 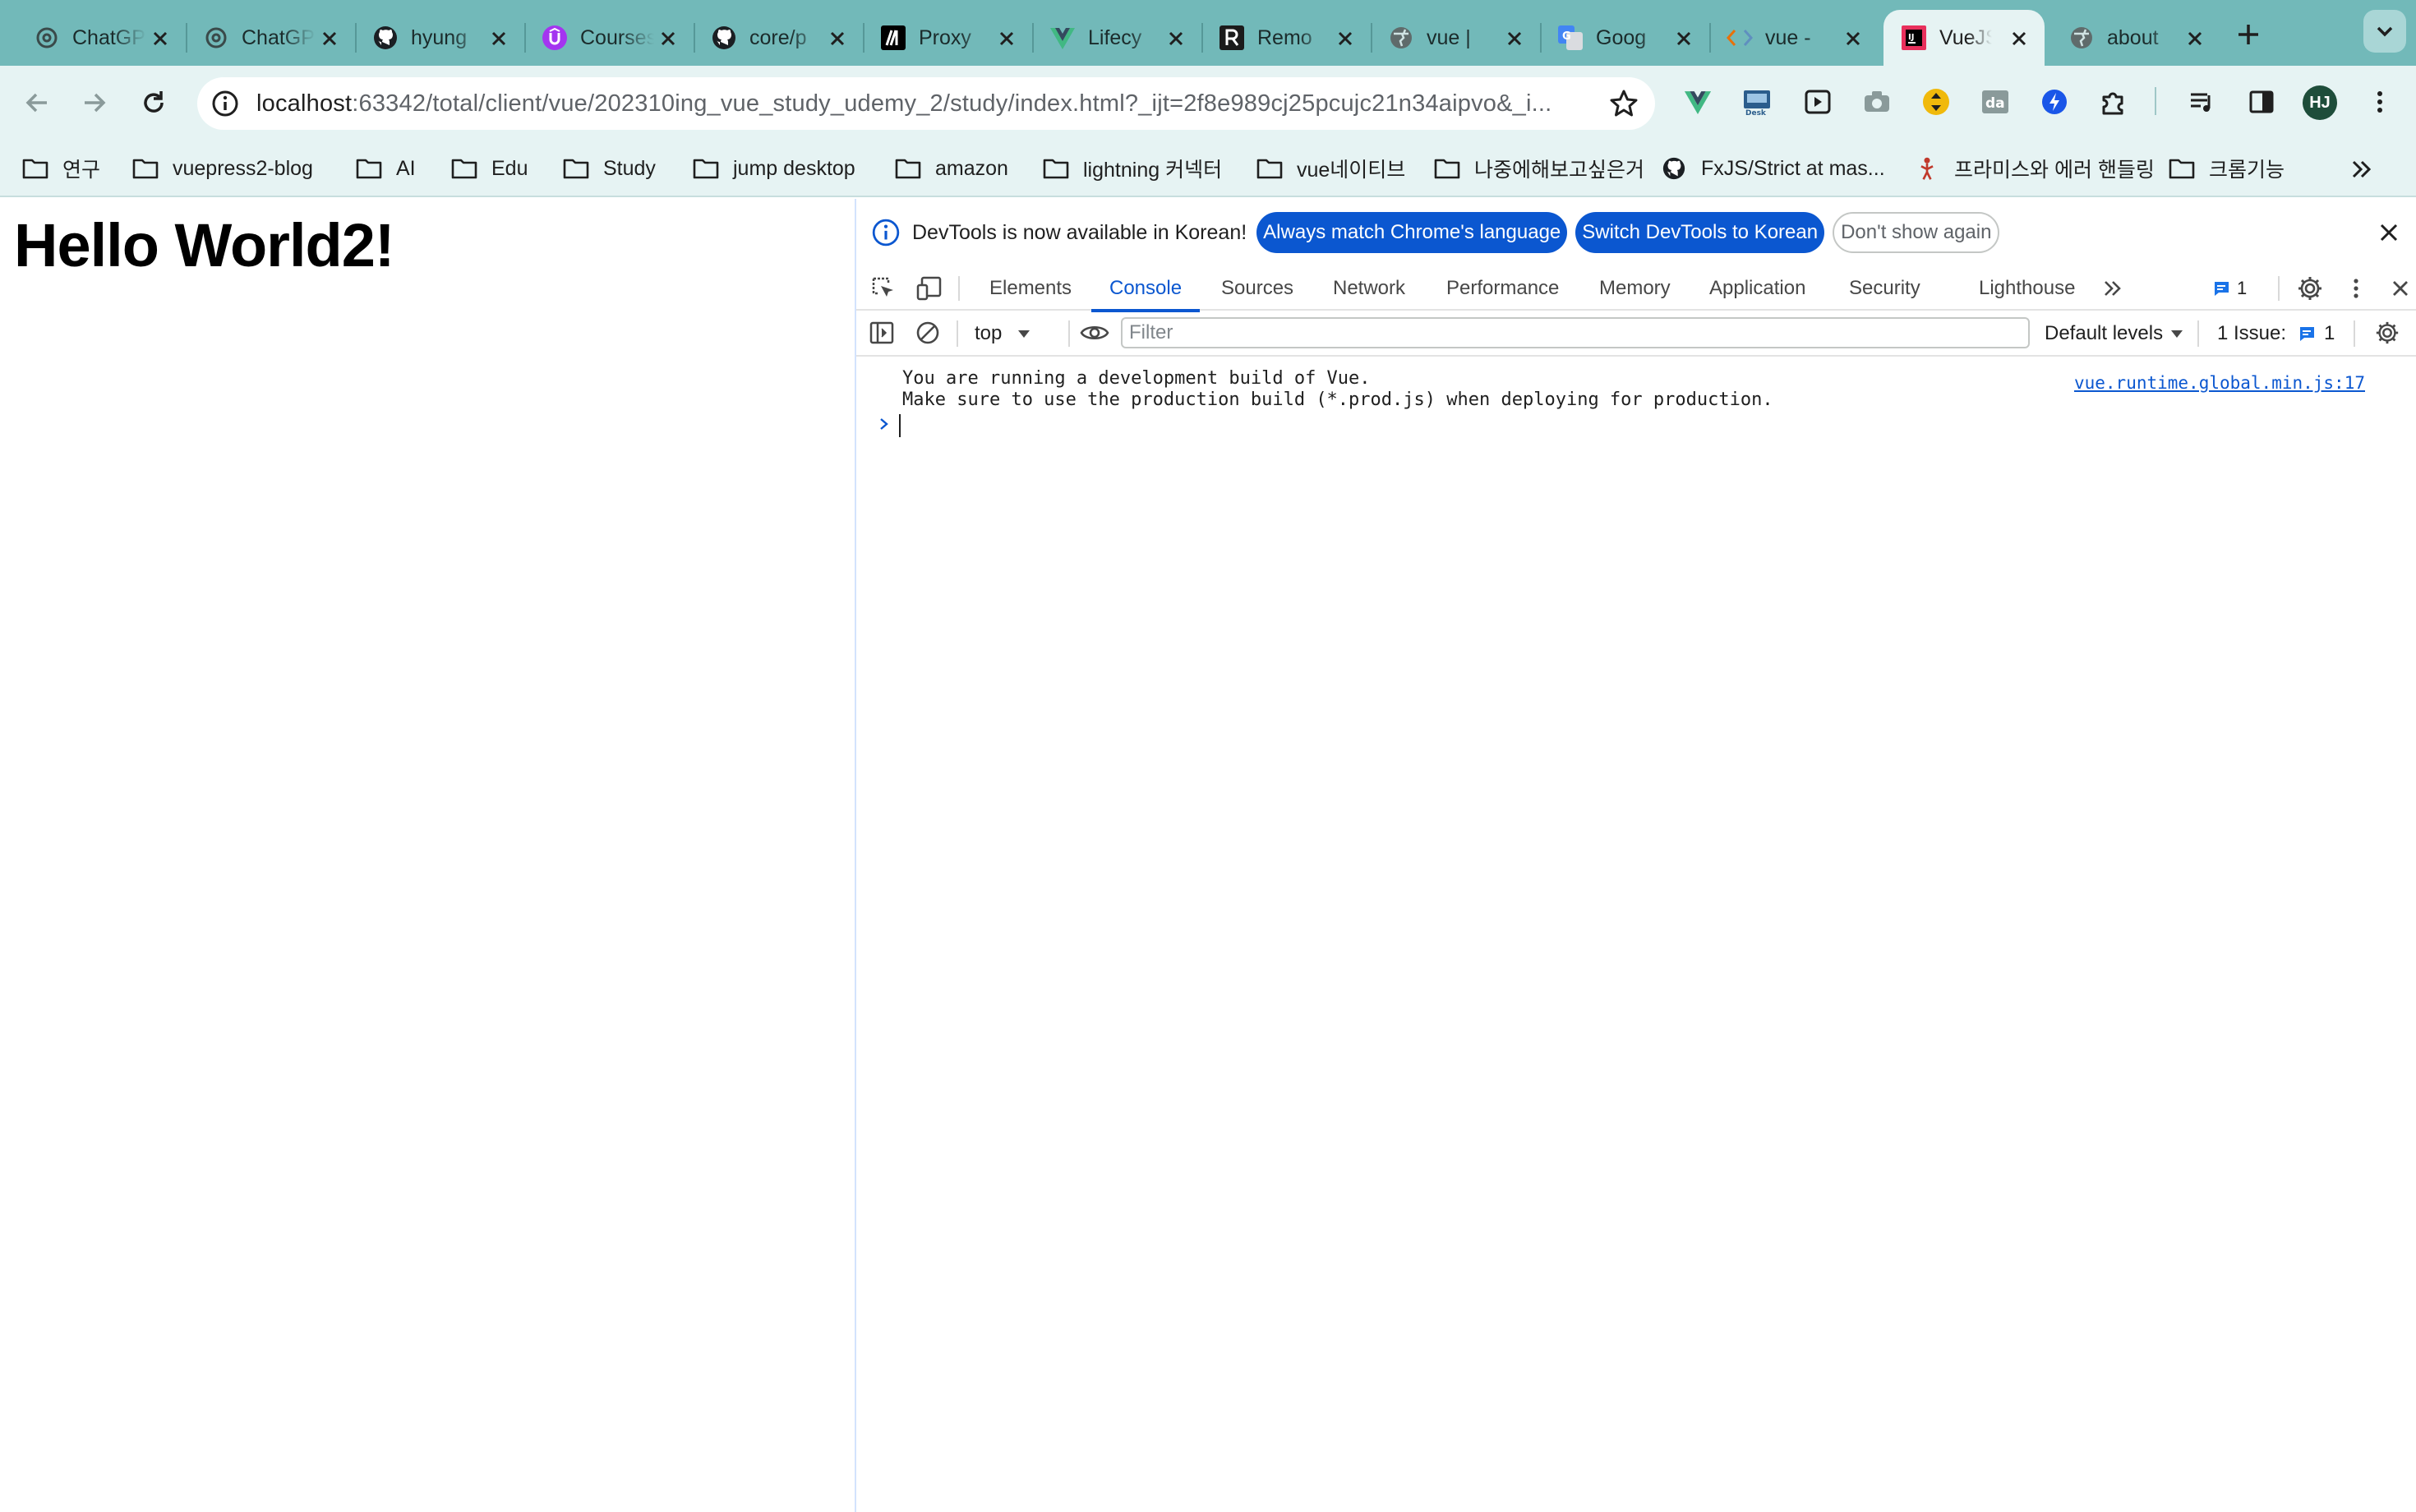 I want to click on tab-memory: Memory, so click(x=1635, y=288).